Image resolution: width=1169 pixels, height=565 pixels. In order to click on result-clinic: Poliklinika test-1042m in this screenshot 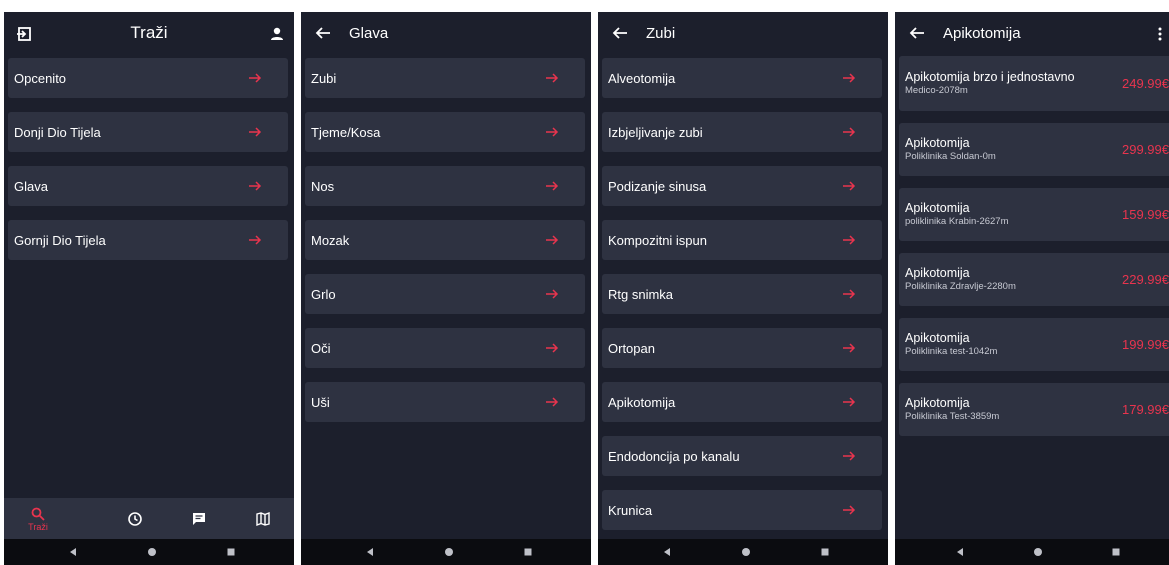, I will do `click(951, 351)`.